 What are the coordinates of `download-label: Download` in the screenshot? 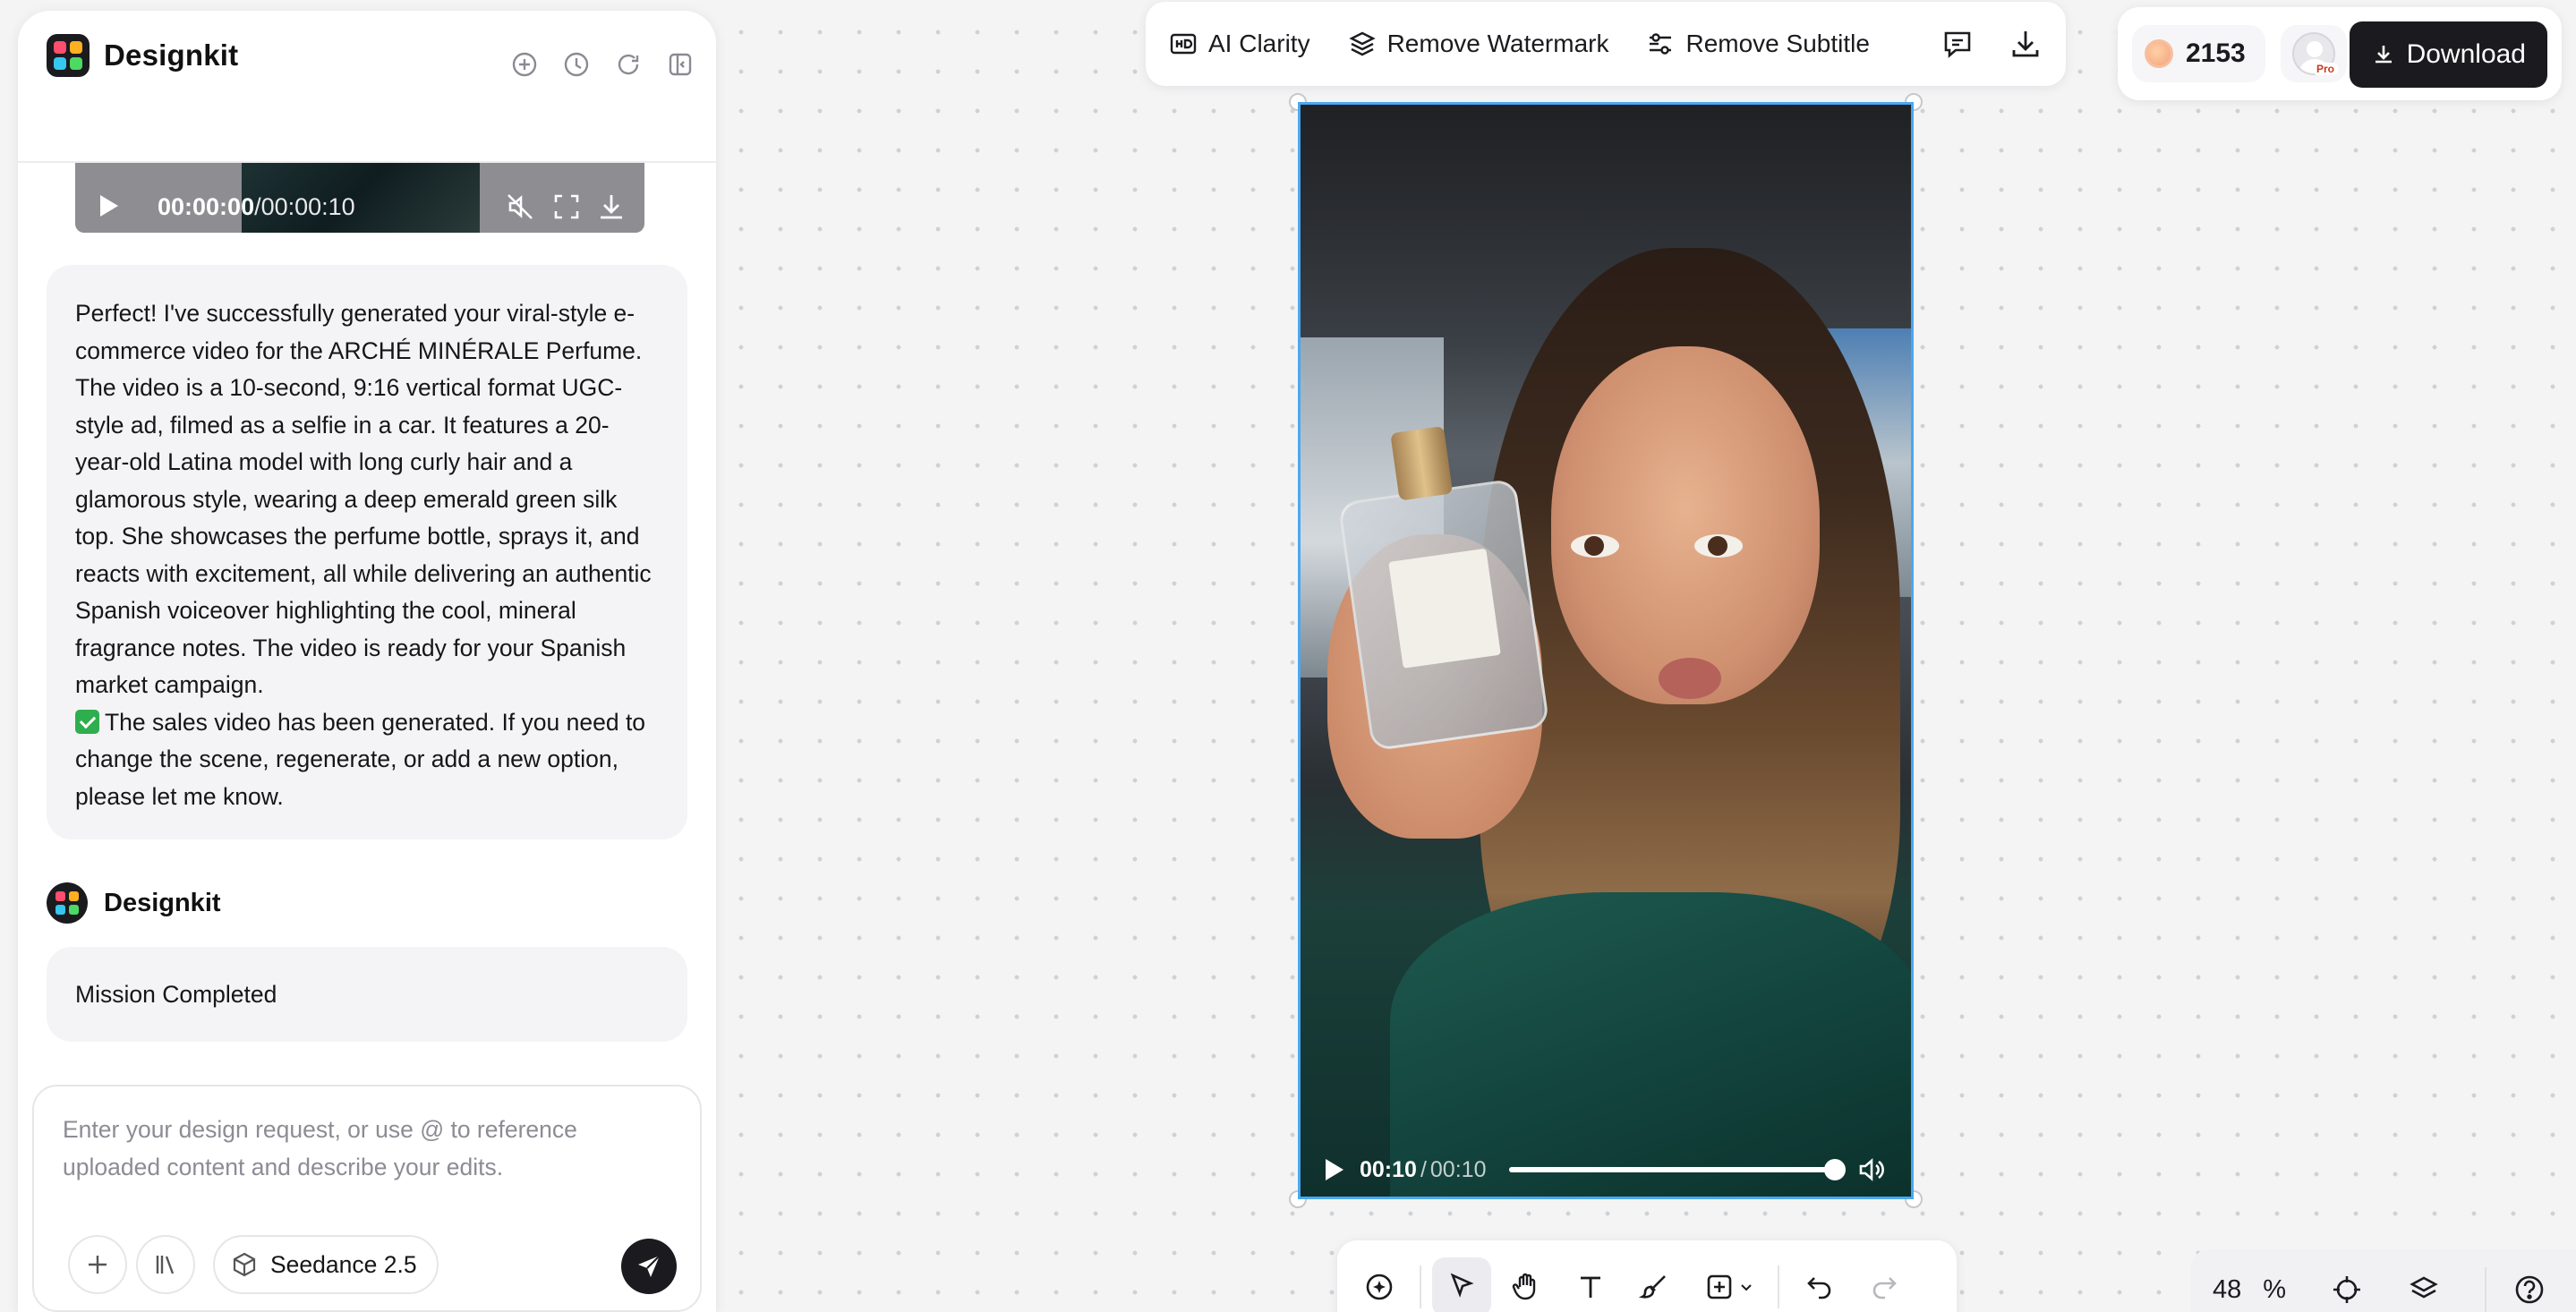 It's located at (2466, 54).